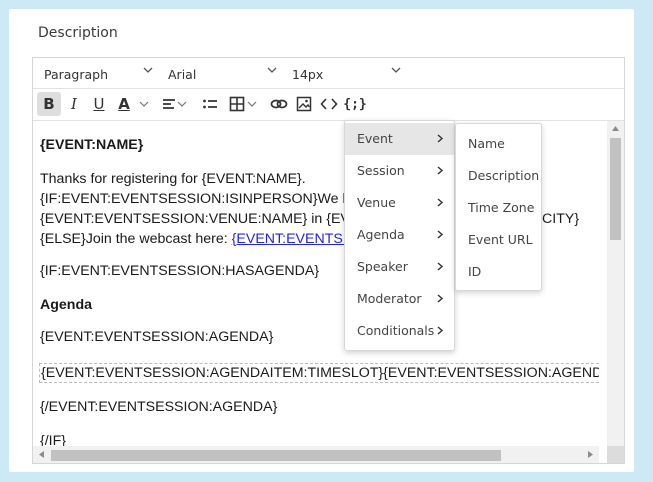  Describe the element at coordinates (498, 176) in the screenshot. I see `submenu-item-description: Description` at that location.